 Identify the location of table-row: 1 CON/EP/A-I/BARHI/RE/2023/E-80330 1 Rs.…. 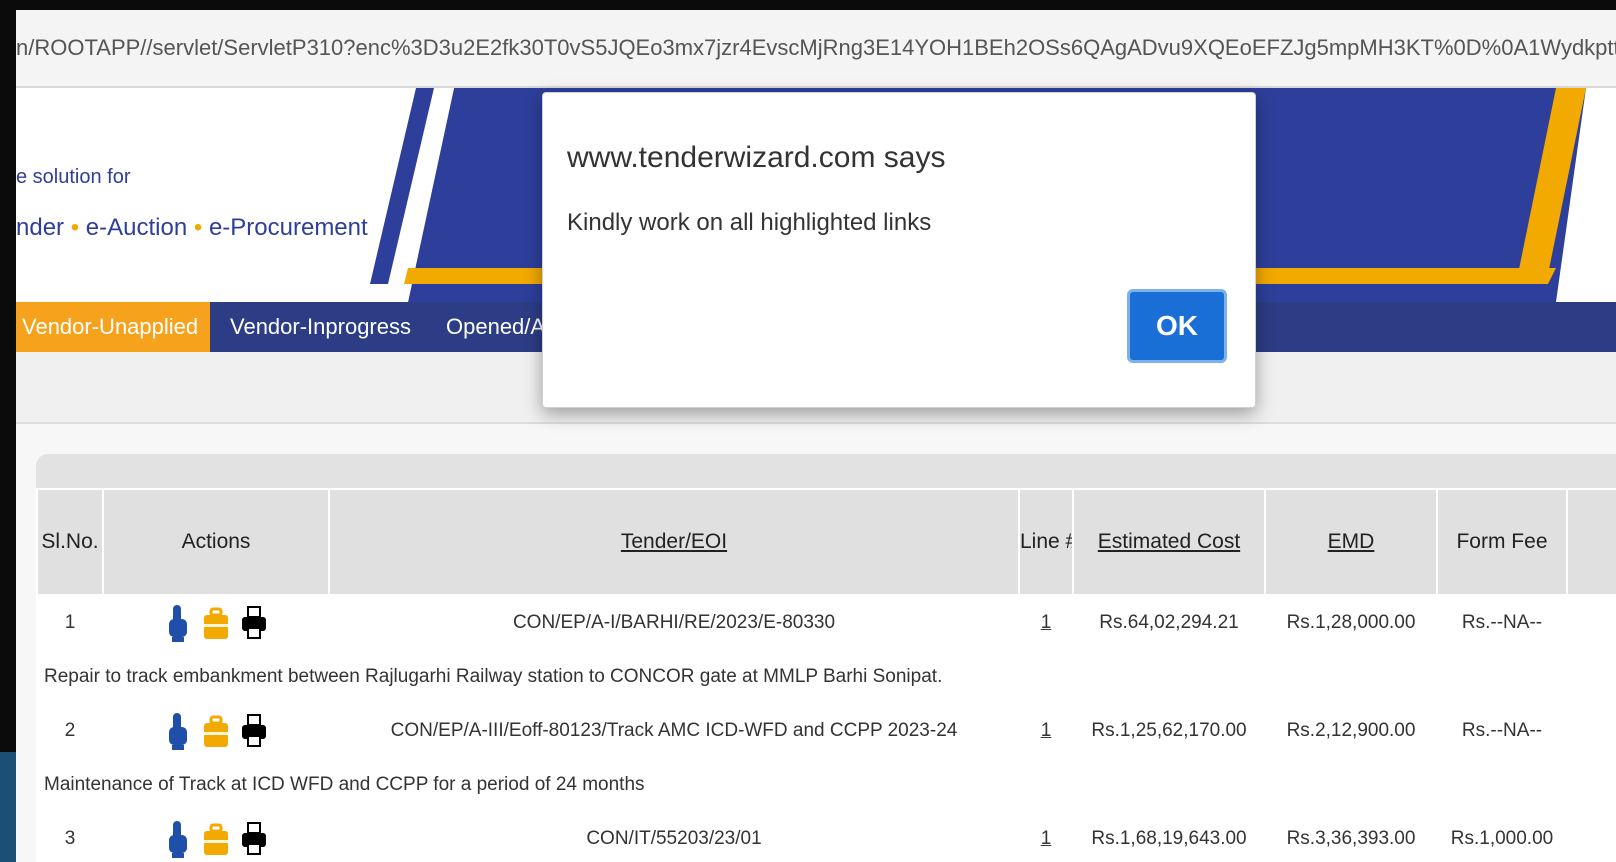
(826, 623).